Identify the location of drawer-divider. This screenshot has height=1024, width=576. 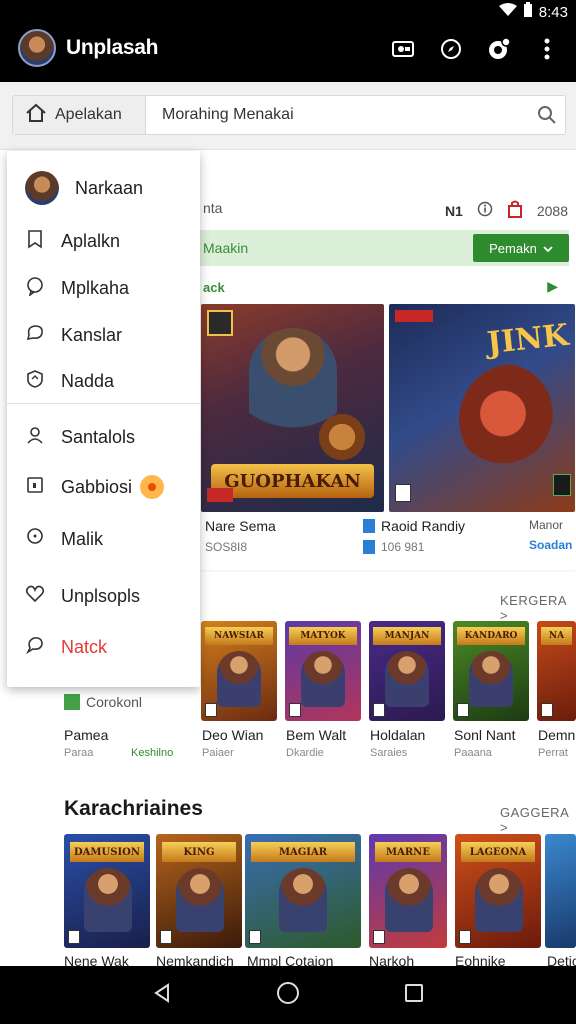
(103, 403).